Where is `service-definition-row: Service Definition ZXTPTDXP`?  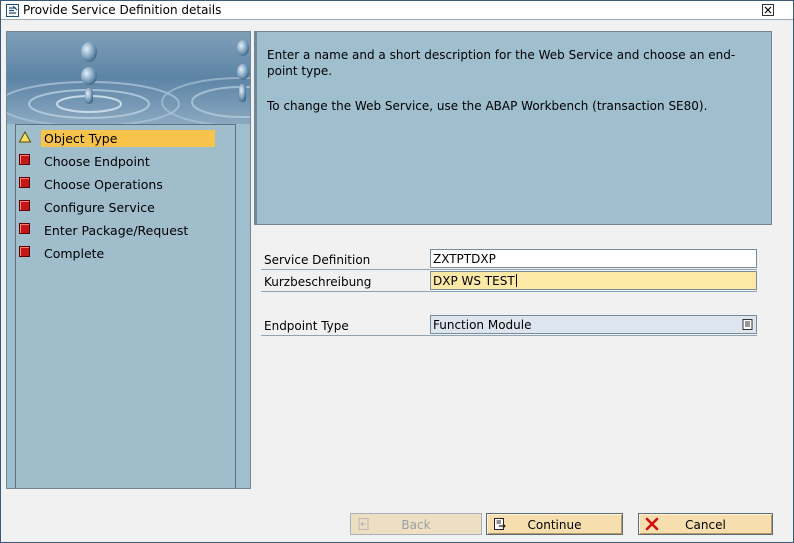 service-definition-row: Service Definition ZXTPTDXP is located at coordinates (509, 259).